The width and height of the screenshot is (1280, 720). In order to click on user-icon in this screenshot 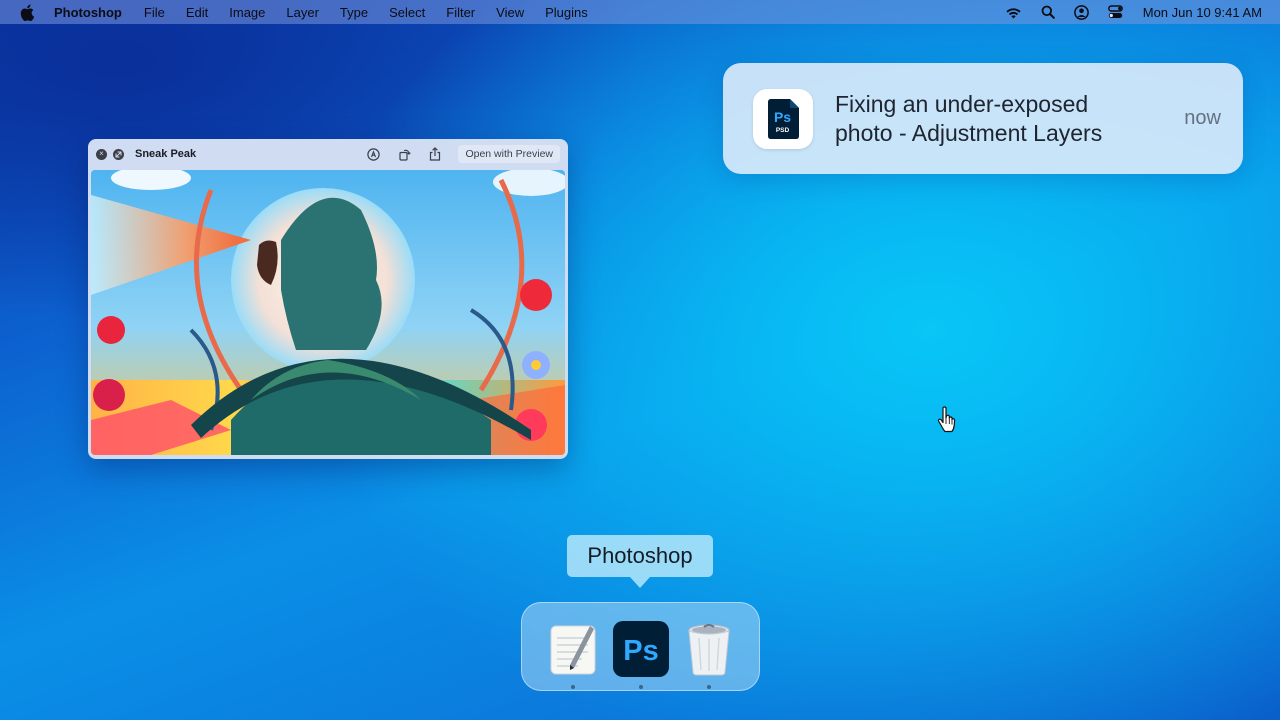, I will do `click(1082, 12)`.